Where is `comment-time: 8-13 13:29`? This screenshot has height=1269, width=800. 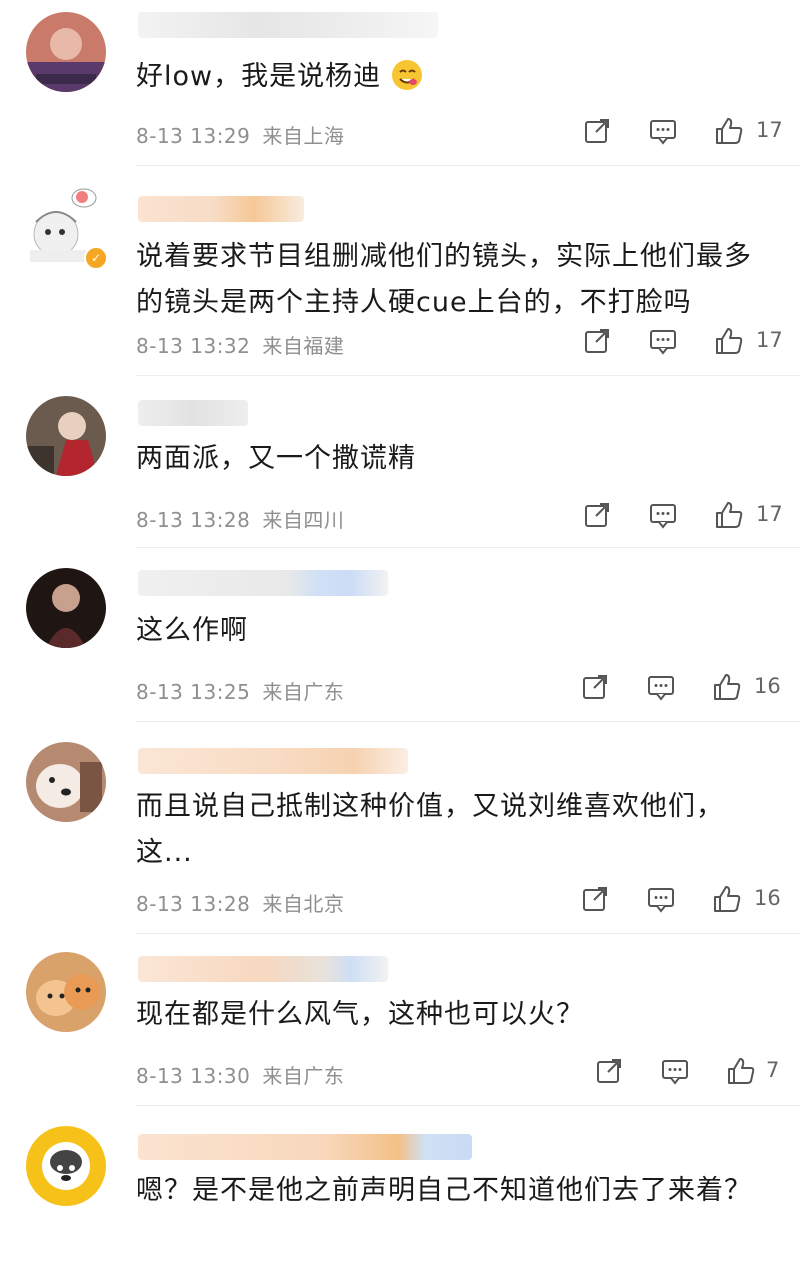
comment-time: 8-13 13:29 is located at coordinates (193, 136).